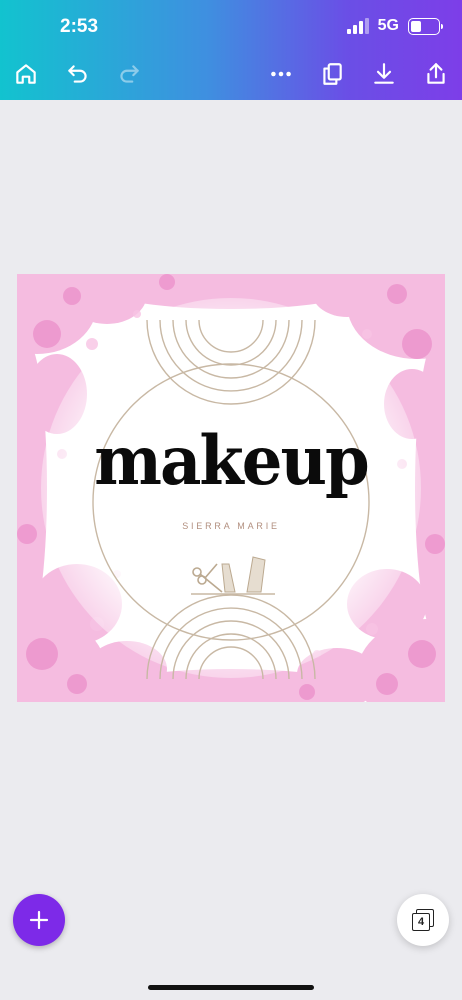 Image resolution: width=462 pixels, height=1000 pixels. I want to click on battery-icon, so click(425, 26).